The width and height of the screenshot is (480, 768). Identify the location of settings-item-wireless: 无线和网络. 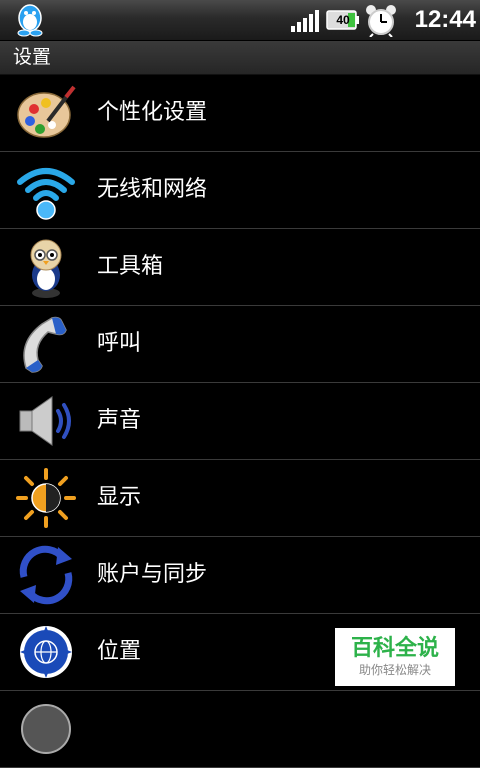
(240, 190).